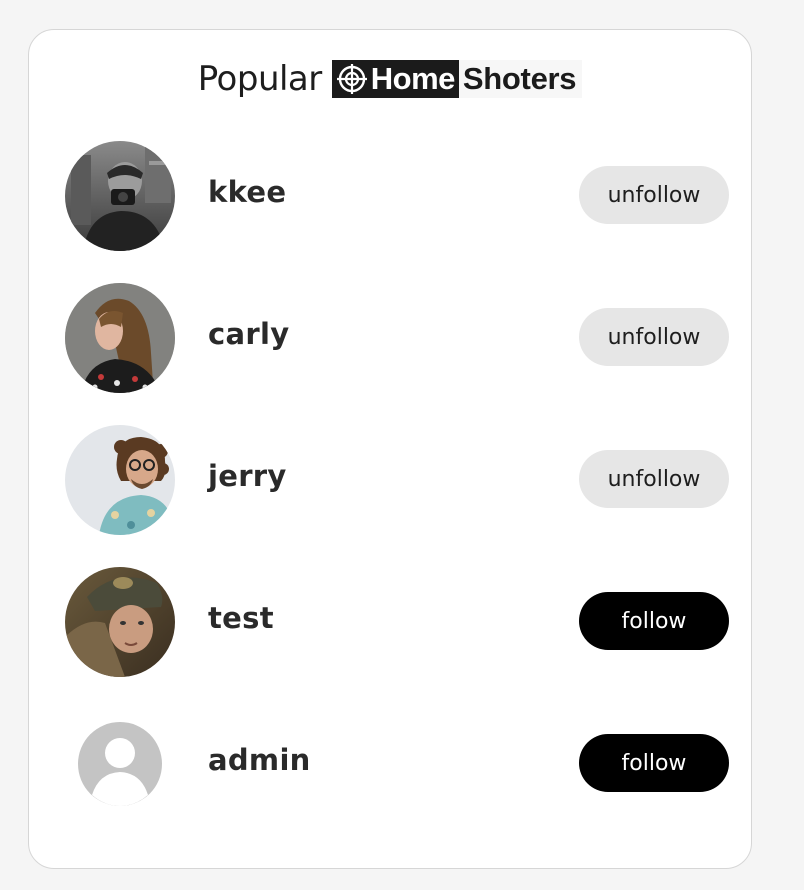 This screenshot has height=890, width=804. I want to click on username: kkee, so click(247, 192).